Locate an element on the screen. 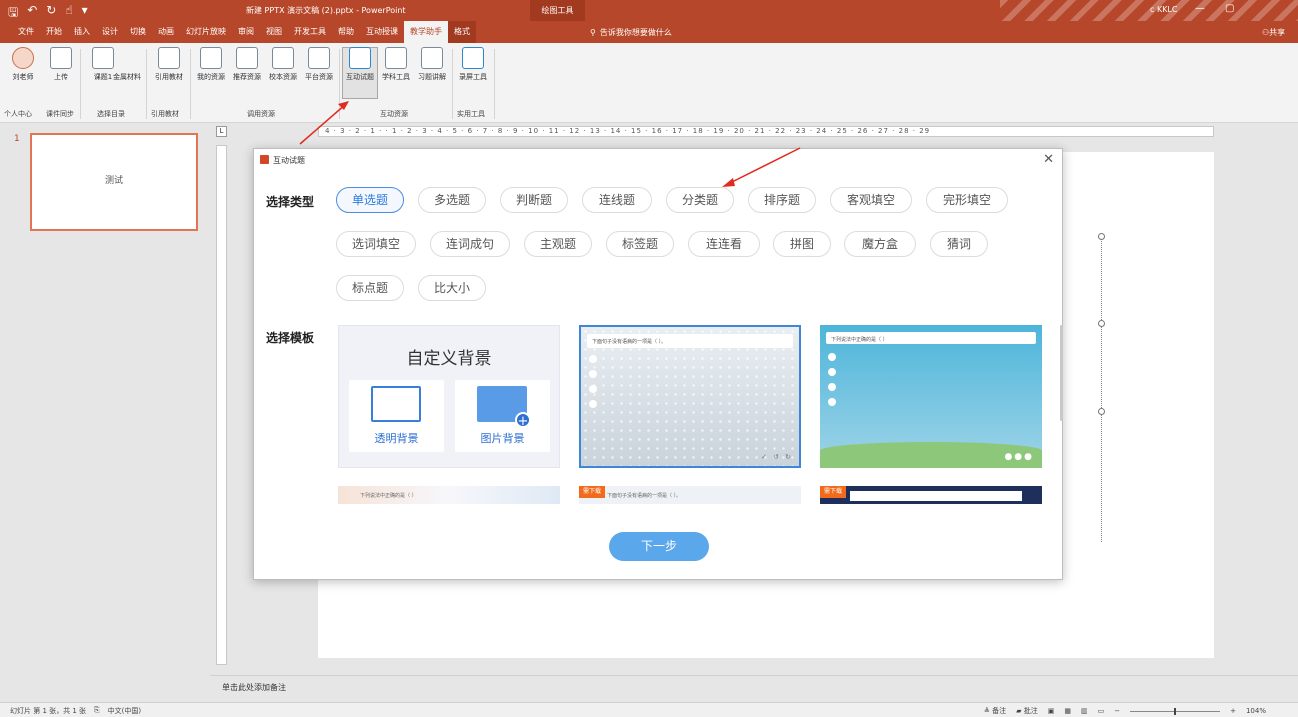 The width and height of the screenshot is (1298, 717). transparent-bg-option: 透明背景 is located at coordinates (396, 416).